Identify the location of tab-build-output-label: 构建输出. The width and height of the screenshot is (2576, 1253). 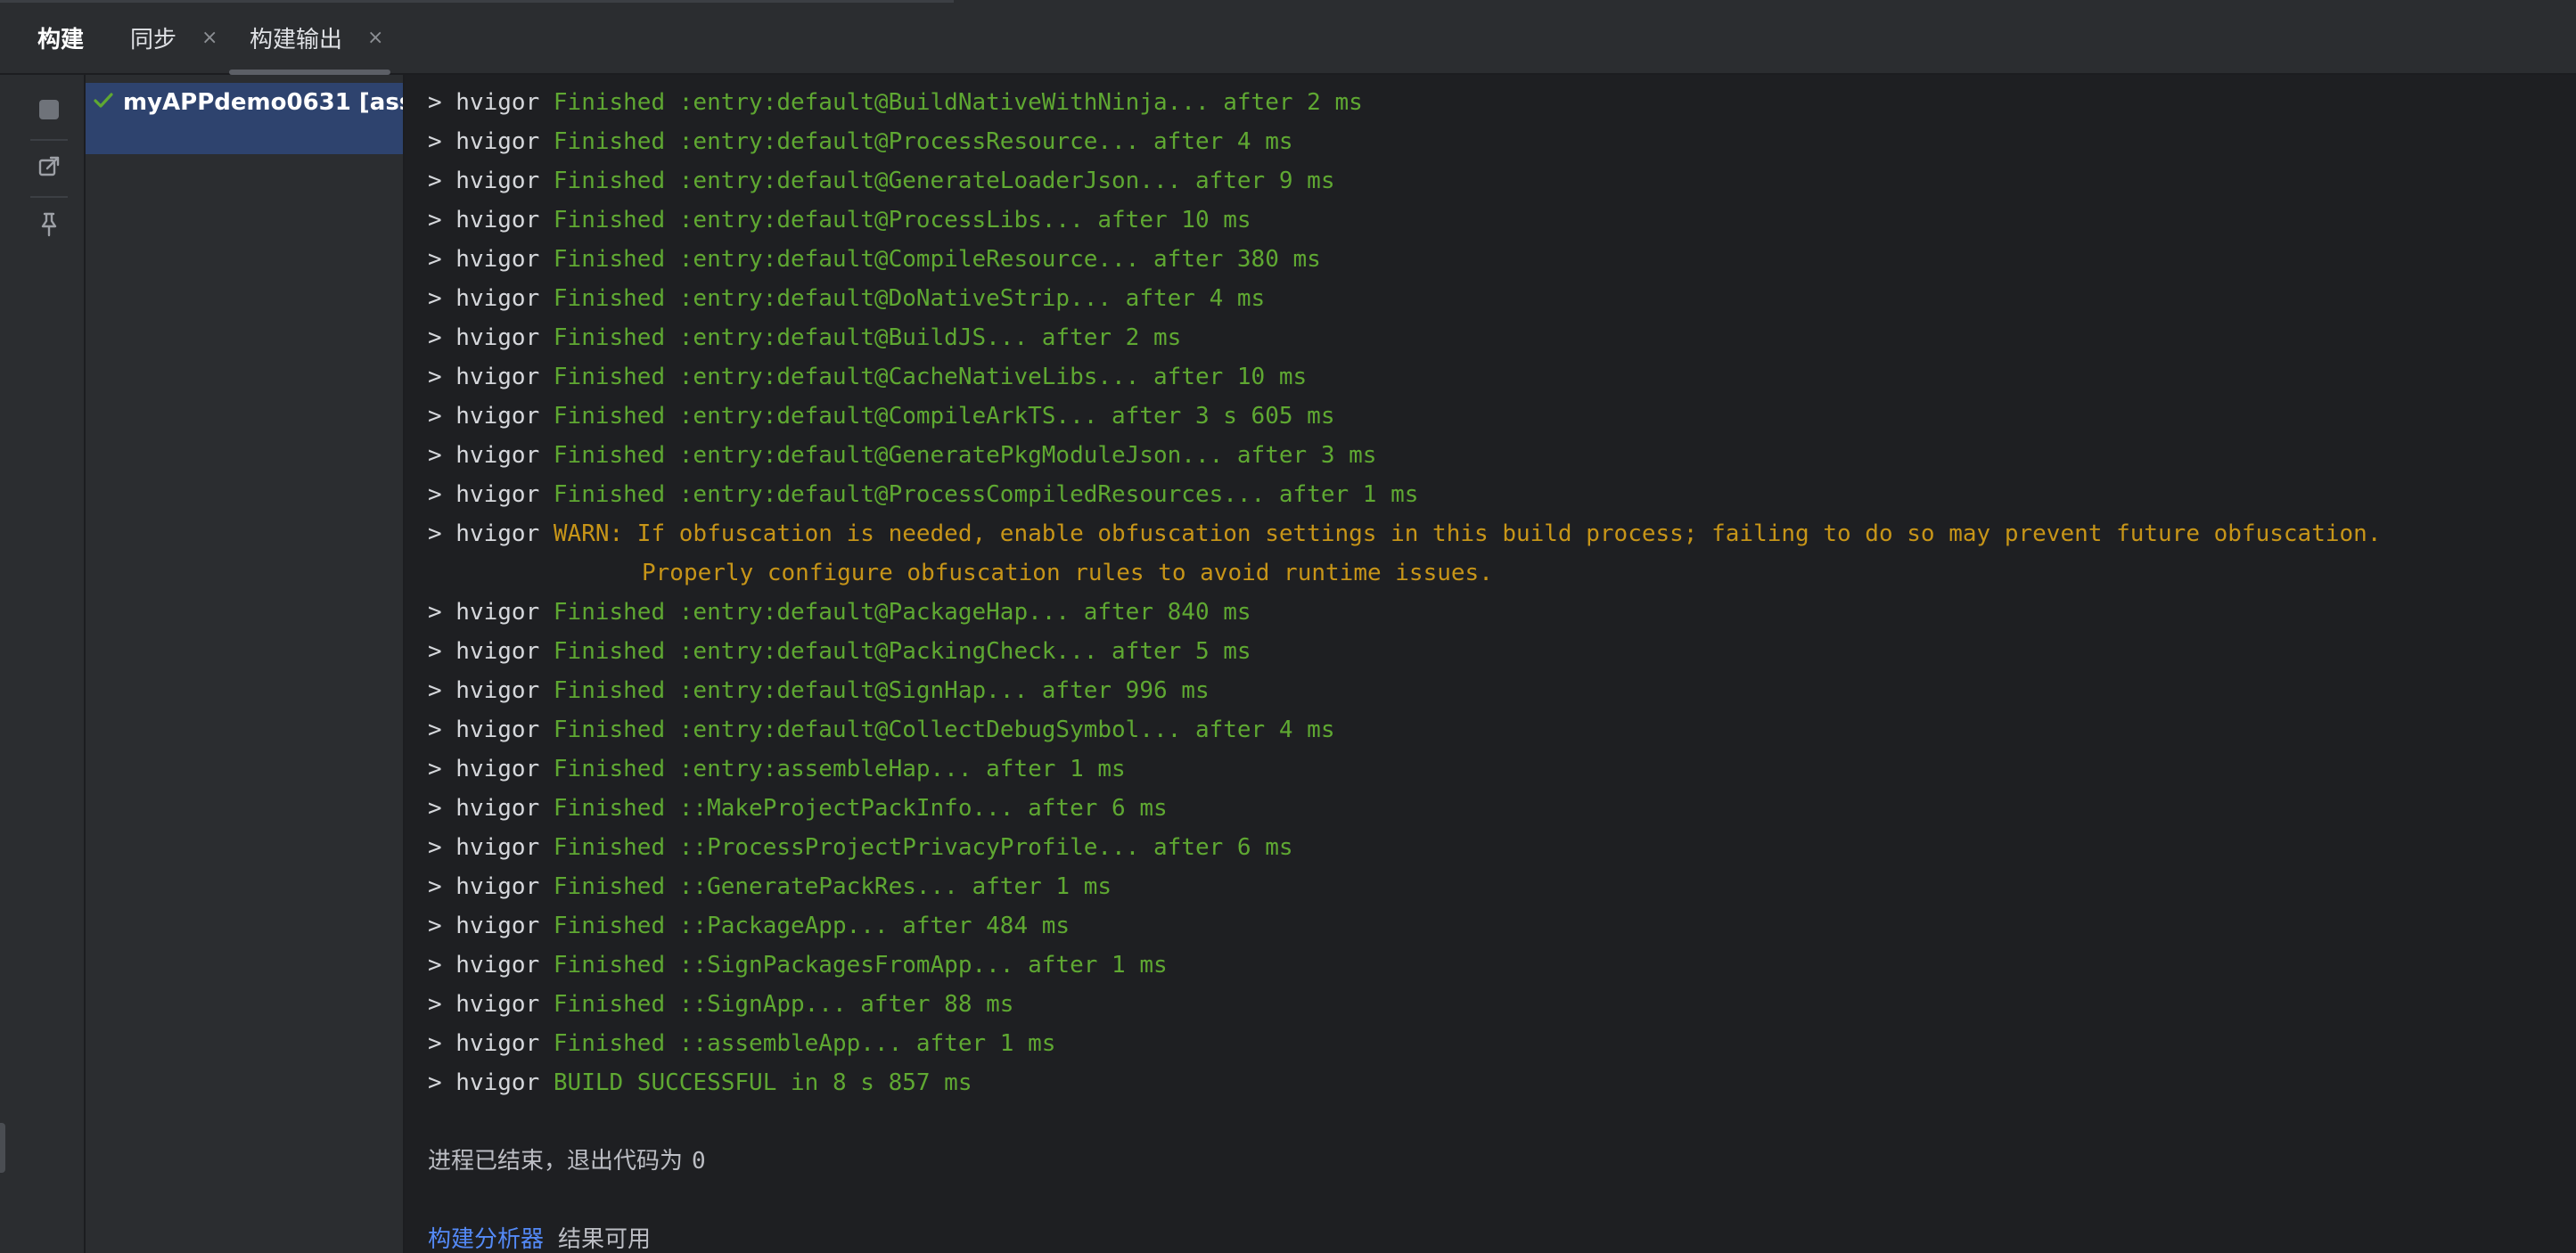
(296, 39).